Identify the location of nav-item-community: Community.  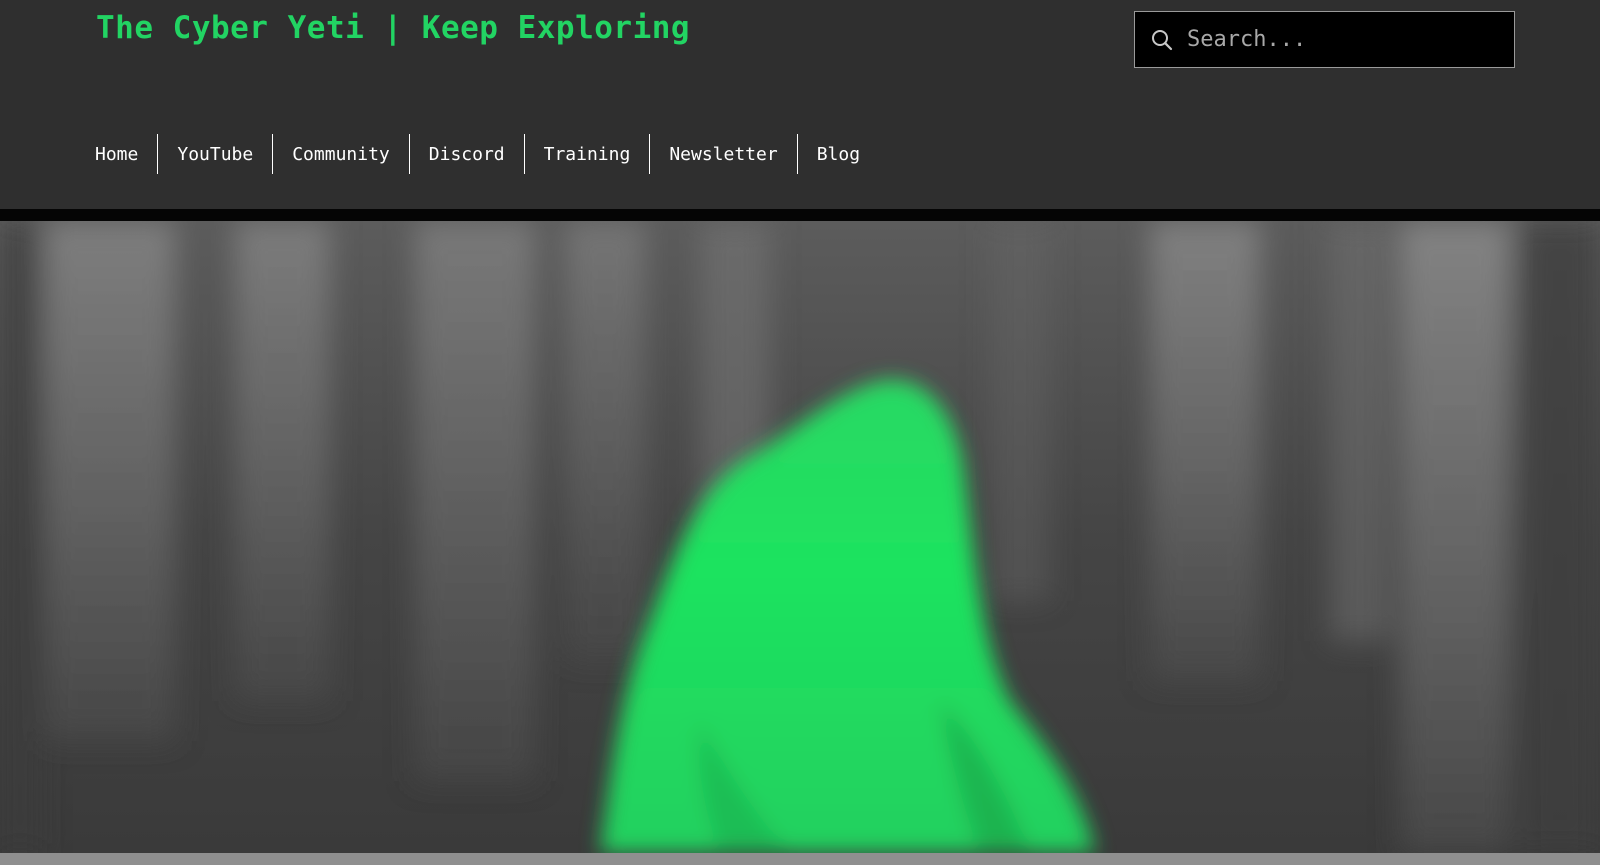
(341, 154).